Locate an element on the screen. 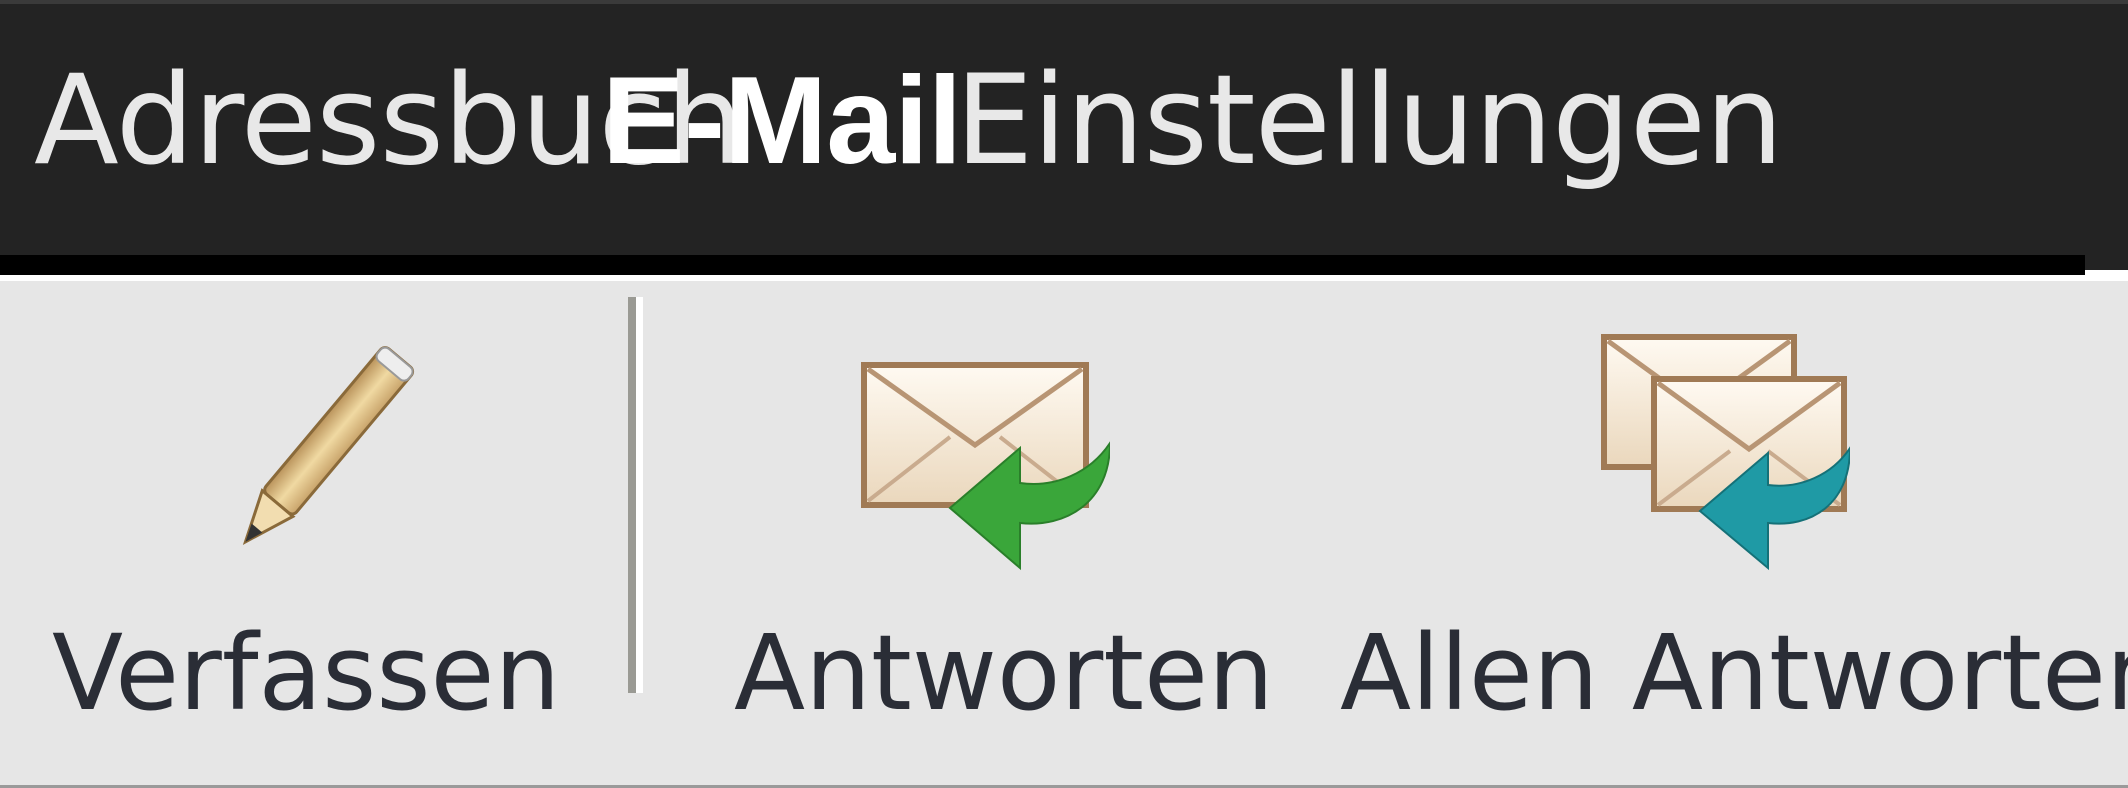 This screenshot has width=2128, height=788. compose-label: Verfassen is located at coordinates (306, 673).